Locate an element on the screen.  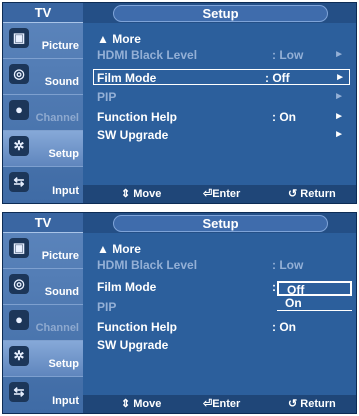
menu-item-pip: PIP ► is located at coordinates (222, 97).